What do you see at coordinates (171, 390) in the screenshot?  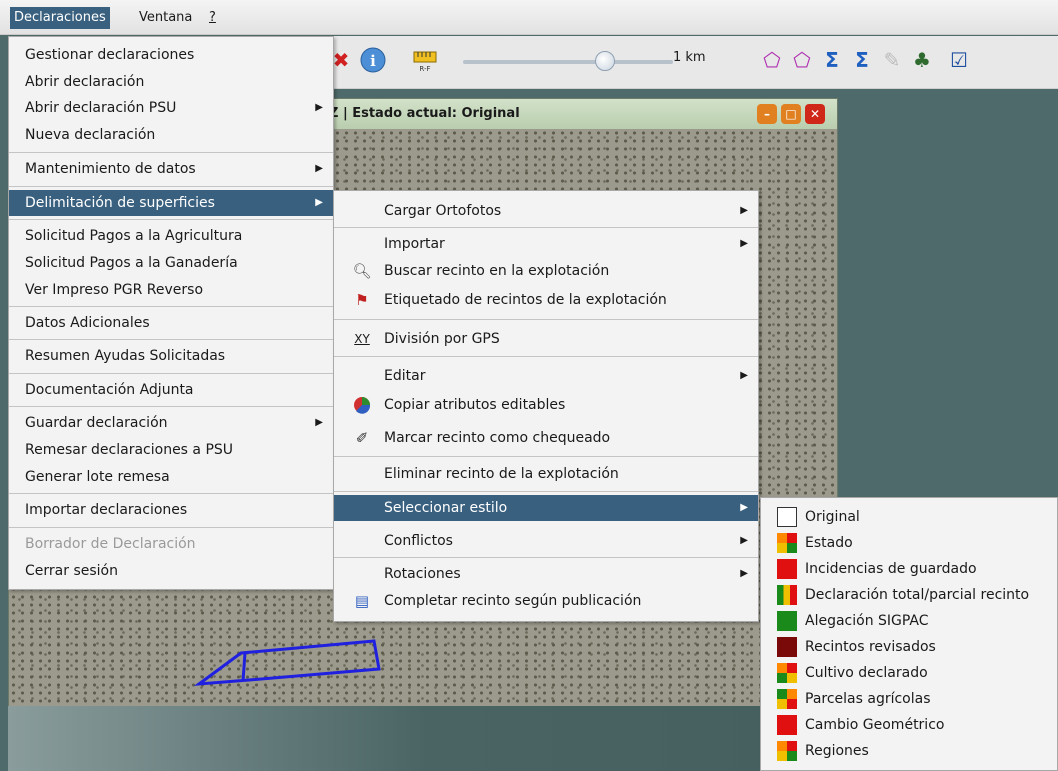 I see `menu-item-documentacion: Documentación Adjunta` at bounding box center [171, 390].